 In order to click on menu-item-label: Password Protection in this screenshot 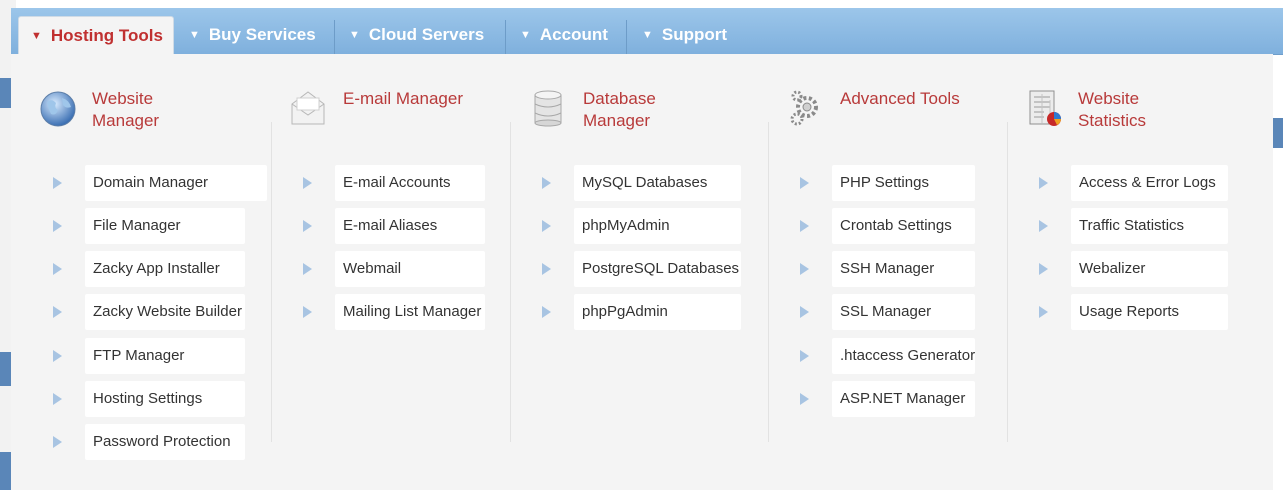, I will do `click(165, 442)`.